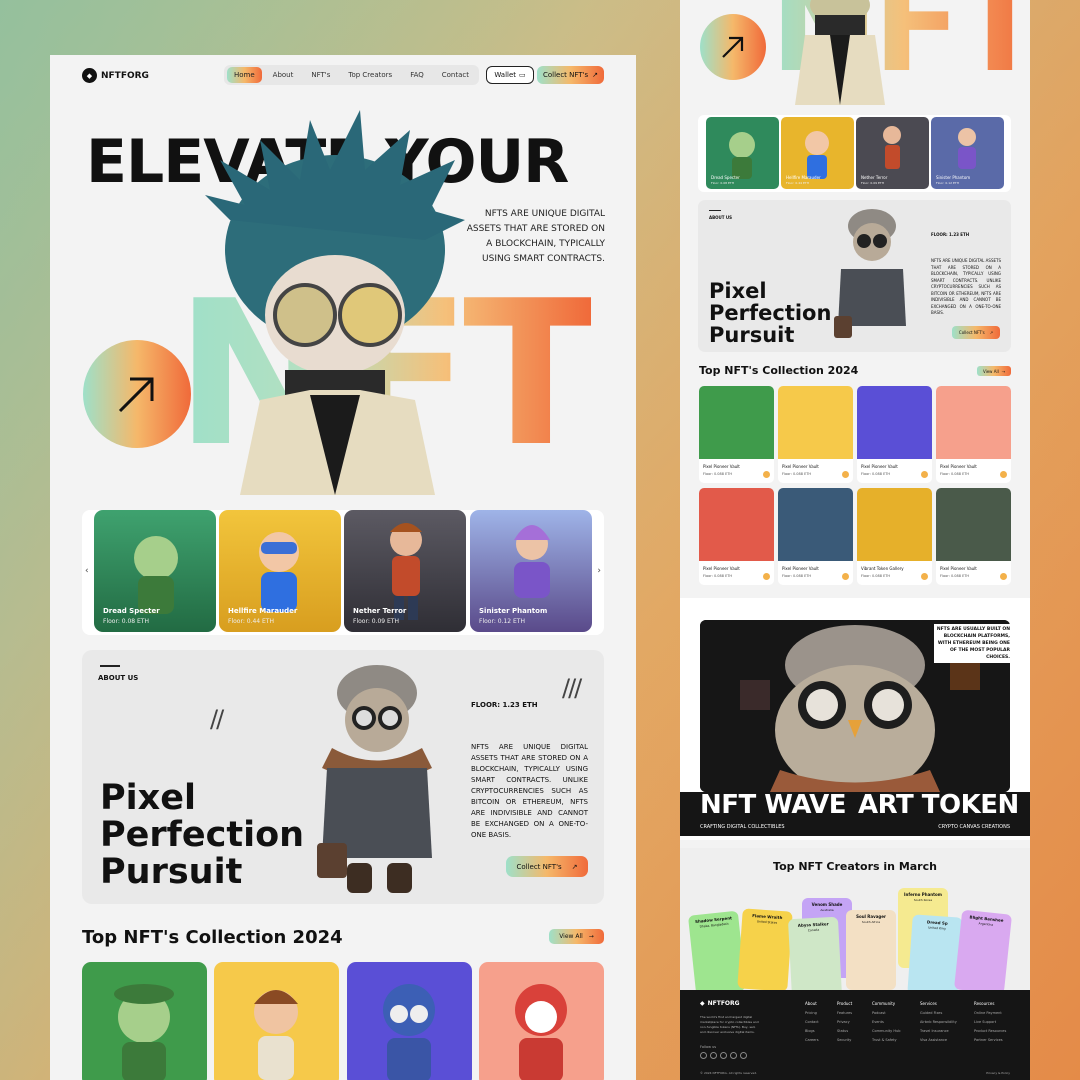 This screenshot has height=1080, width=1080. Describe the element at coordinates (844, 1031) in the screenshot. I see `footer-link: Status` at that location.